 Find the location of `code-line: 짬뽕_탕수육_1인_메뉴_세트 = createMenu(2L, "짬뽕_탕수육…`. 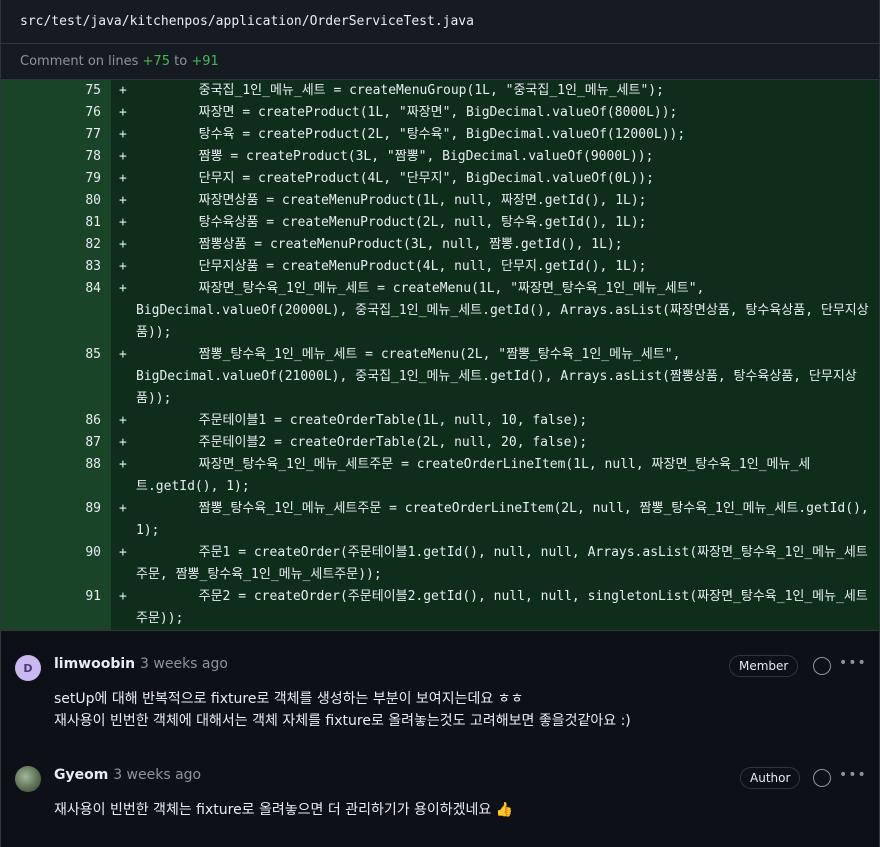

code-line: 짬뽕_탕수육_1인_메뉴_세트 = createMenu(2L, "짬뽕_탕수육… is located at coordinates (503, 377).